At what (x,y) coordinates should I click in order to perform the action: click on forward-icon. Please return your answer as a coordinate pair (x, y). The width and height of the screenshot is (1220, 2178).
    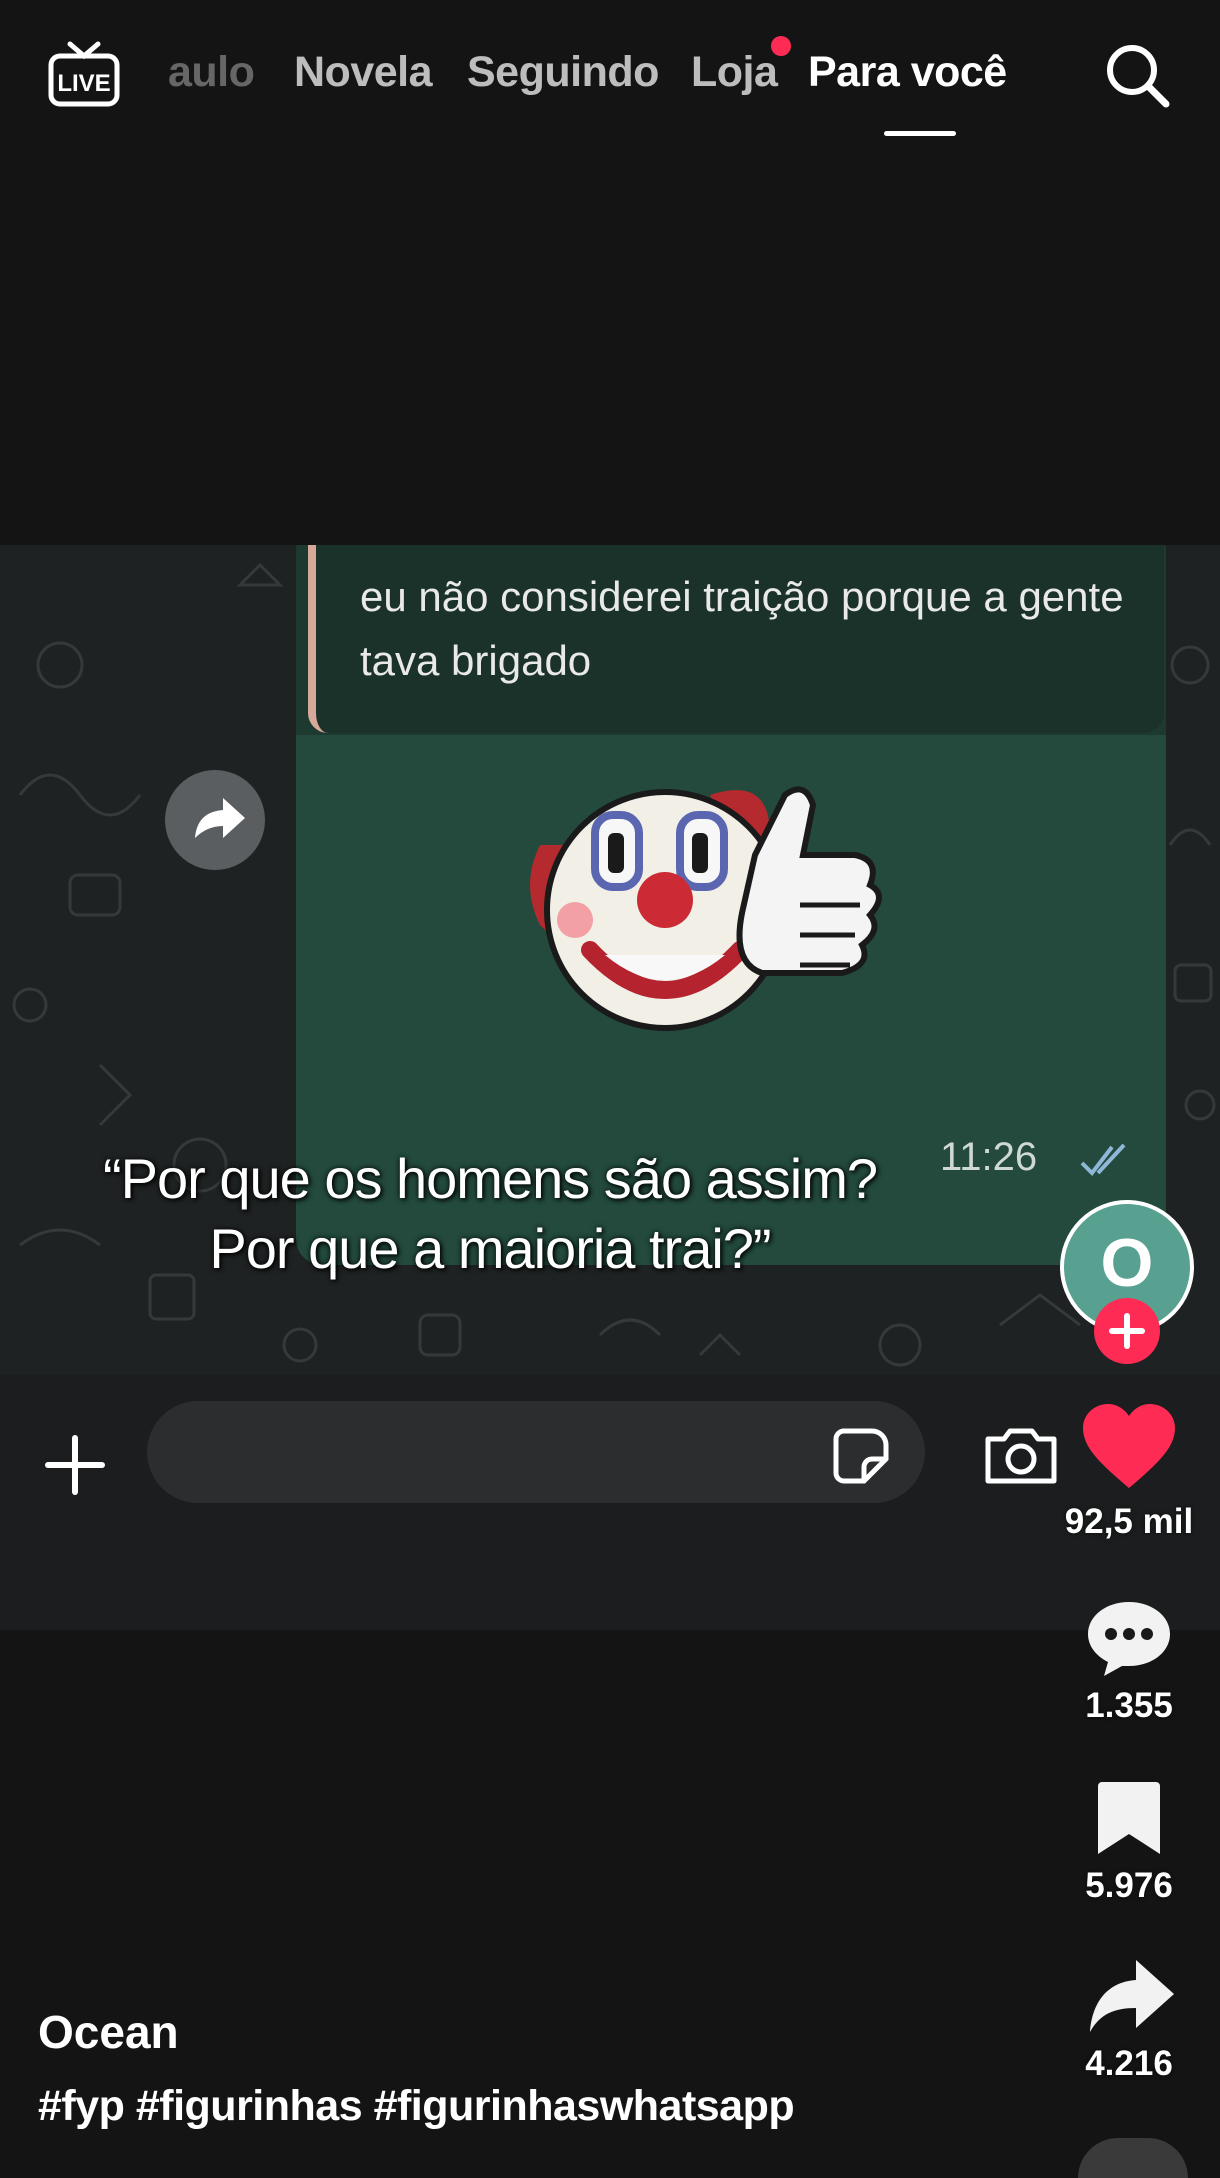
    Looking at the image, I should click on (215, 820).